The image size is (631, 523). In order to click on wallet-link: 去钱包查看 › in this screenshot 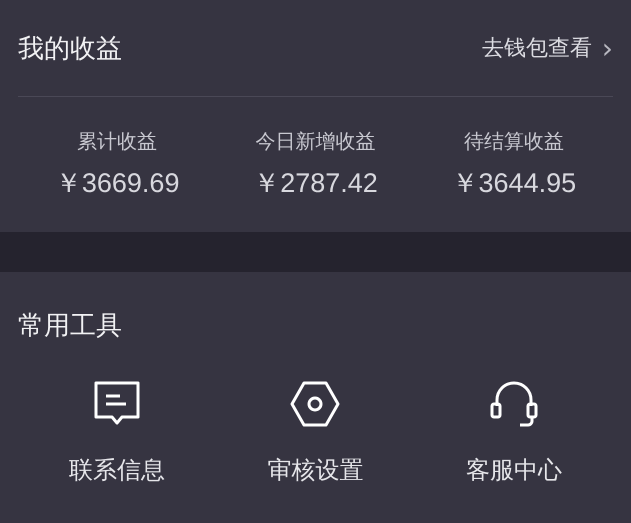, I will do `click(547, 48)`.